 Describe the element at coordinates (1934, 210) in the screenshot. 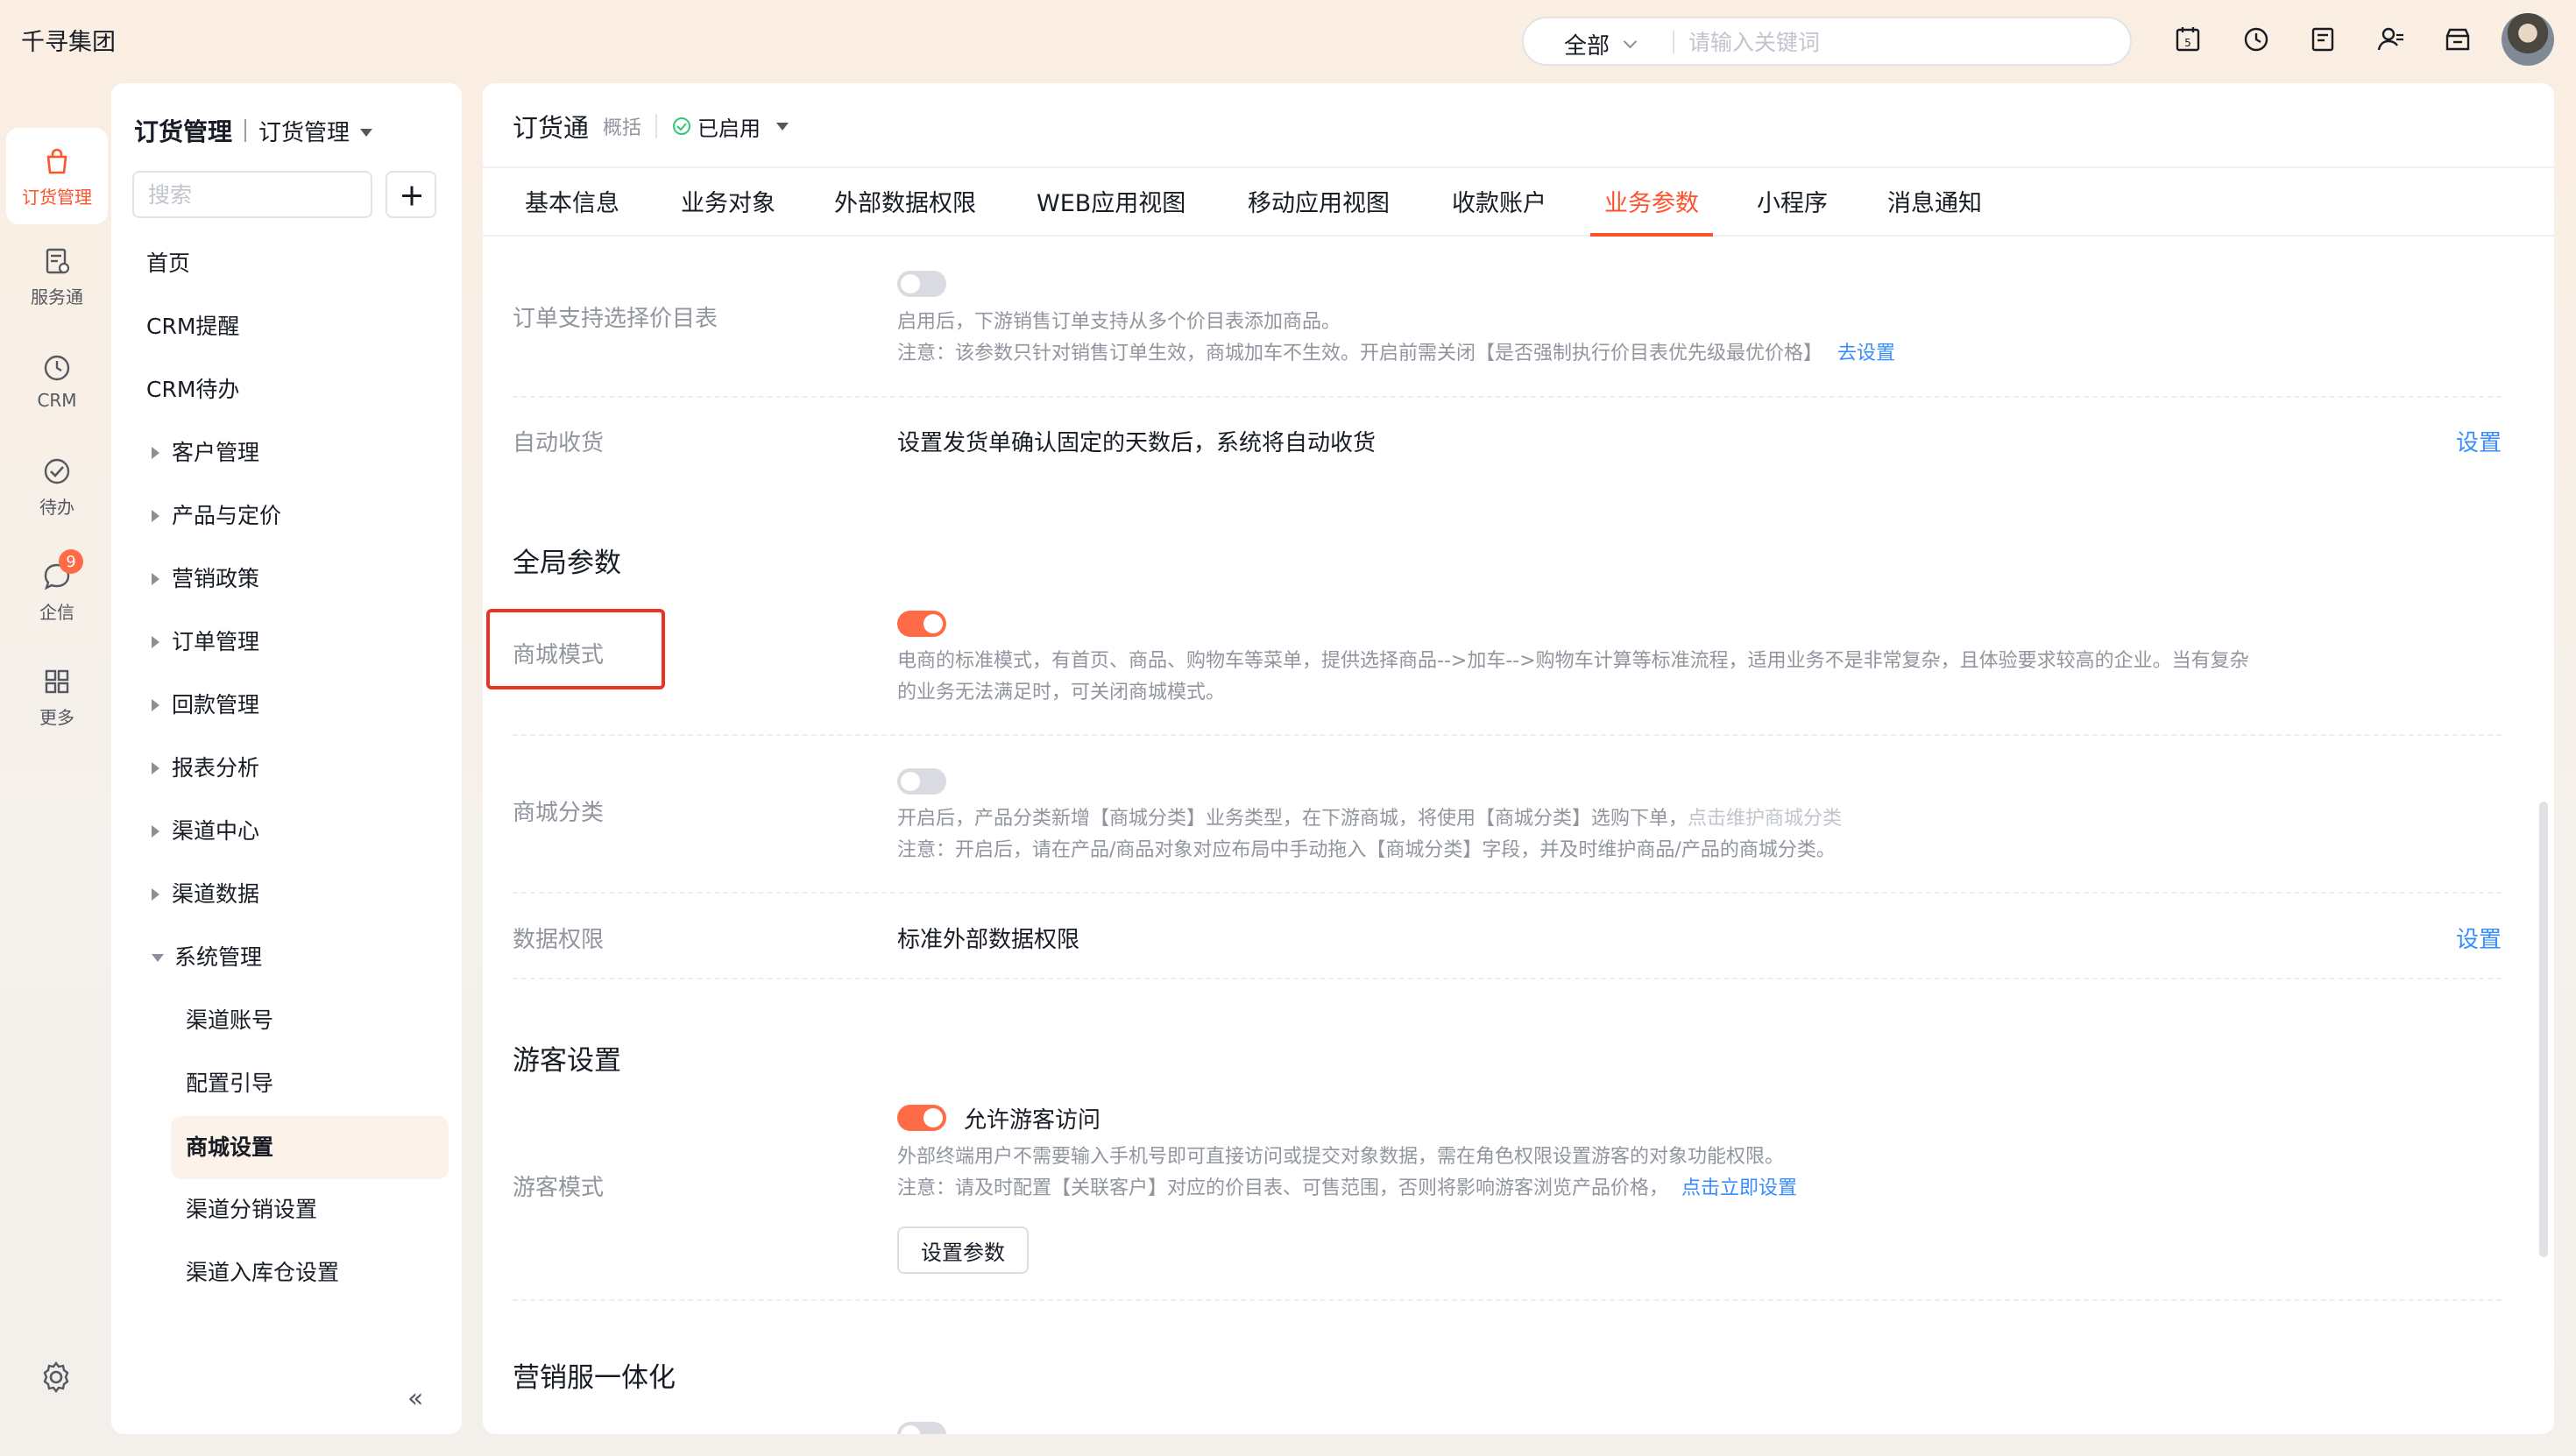

I see `tab-message-notify: 消息通知` at that location.